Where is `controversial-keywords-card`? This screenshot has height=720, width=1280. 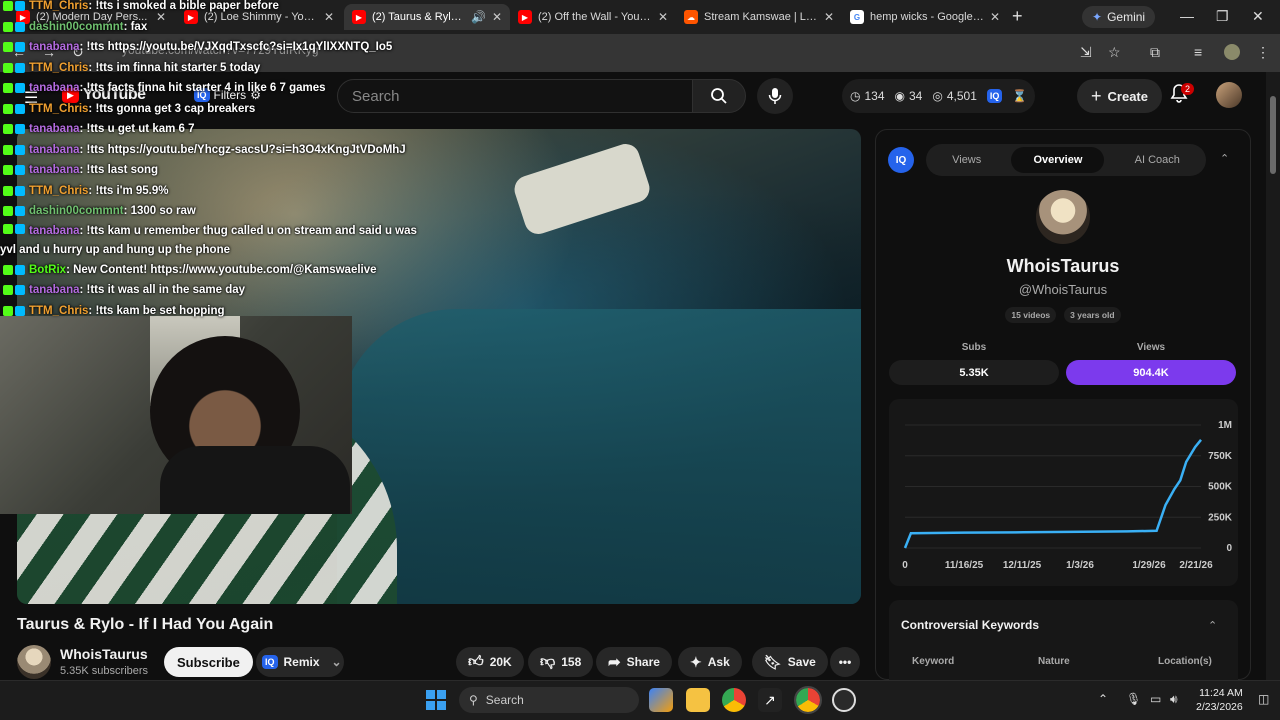
controversial-keywords-card is located at coordinates (1063, 645).